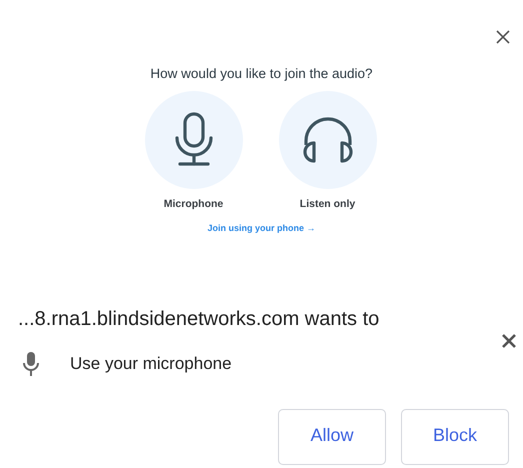  I want to click on headphones-icon, so click(327, 140).